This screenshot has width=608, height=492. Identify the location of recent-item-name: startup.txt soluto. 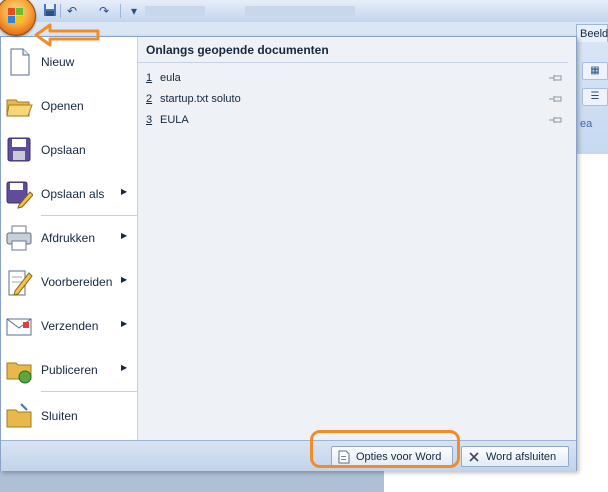
(200, 99).